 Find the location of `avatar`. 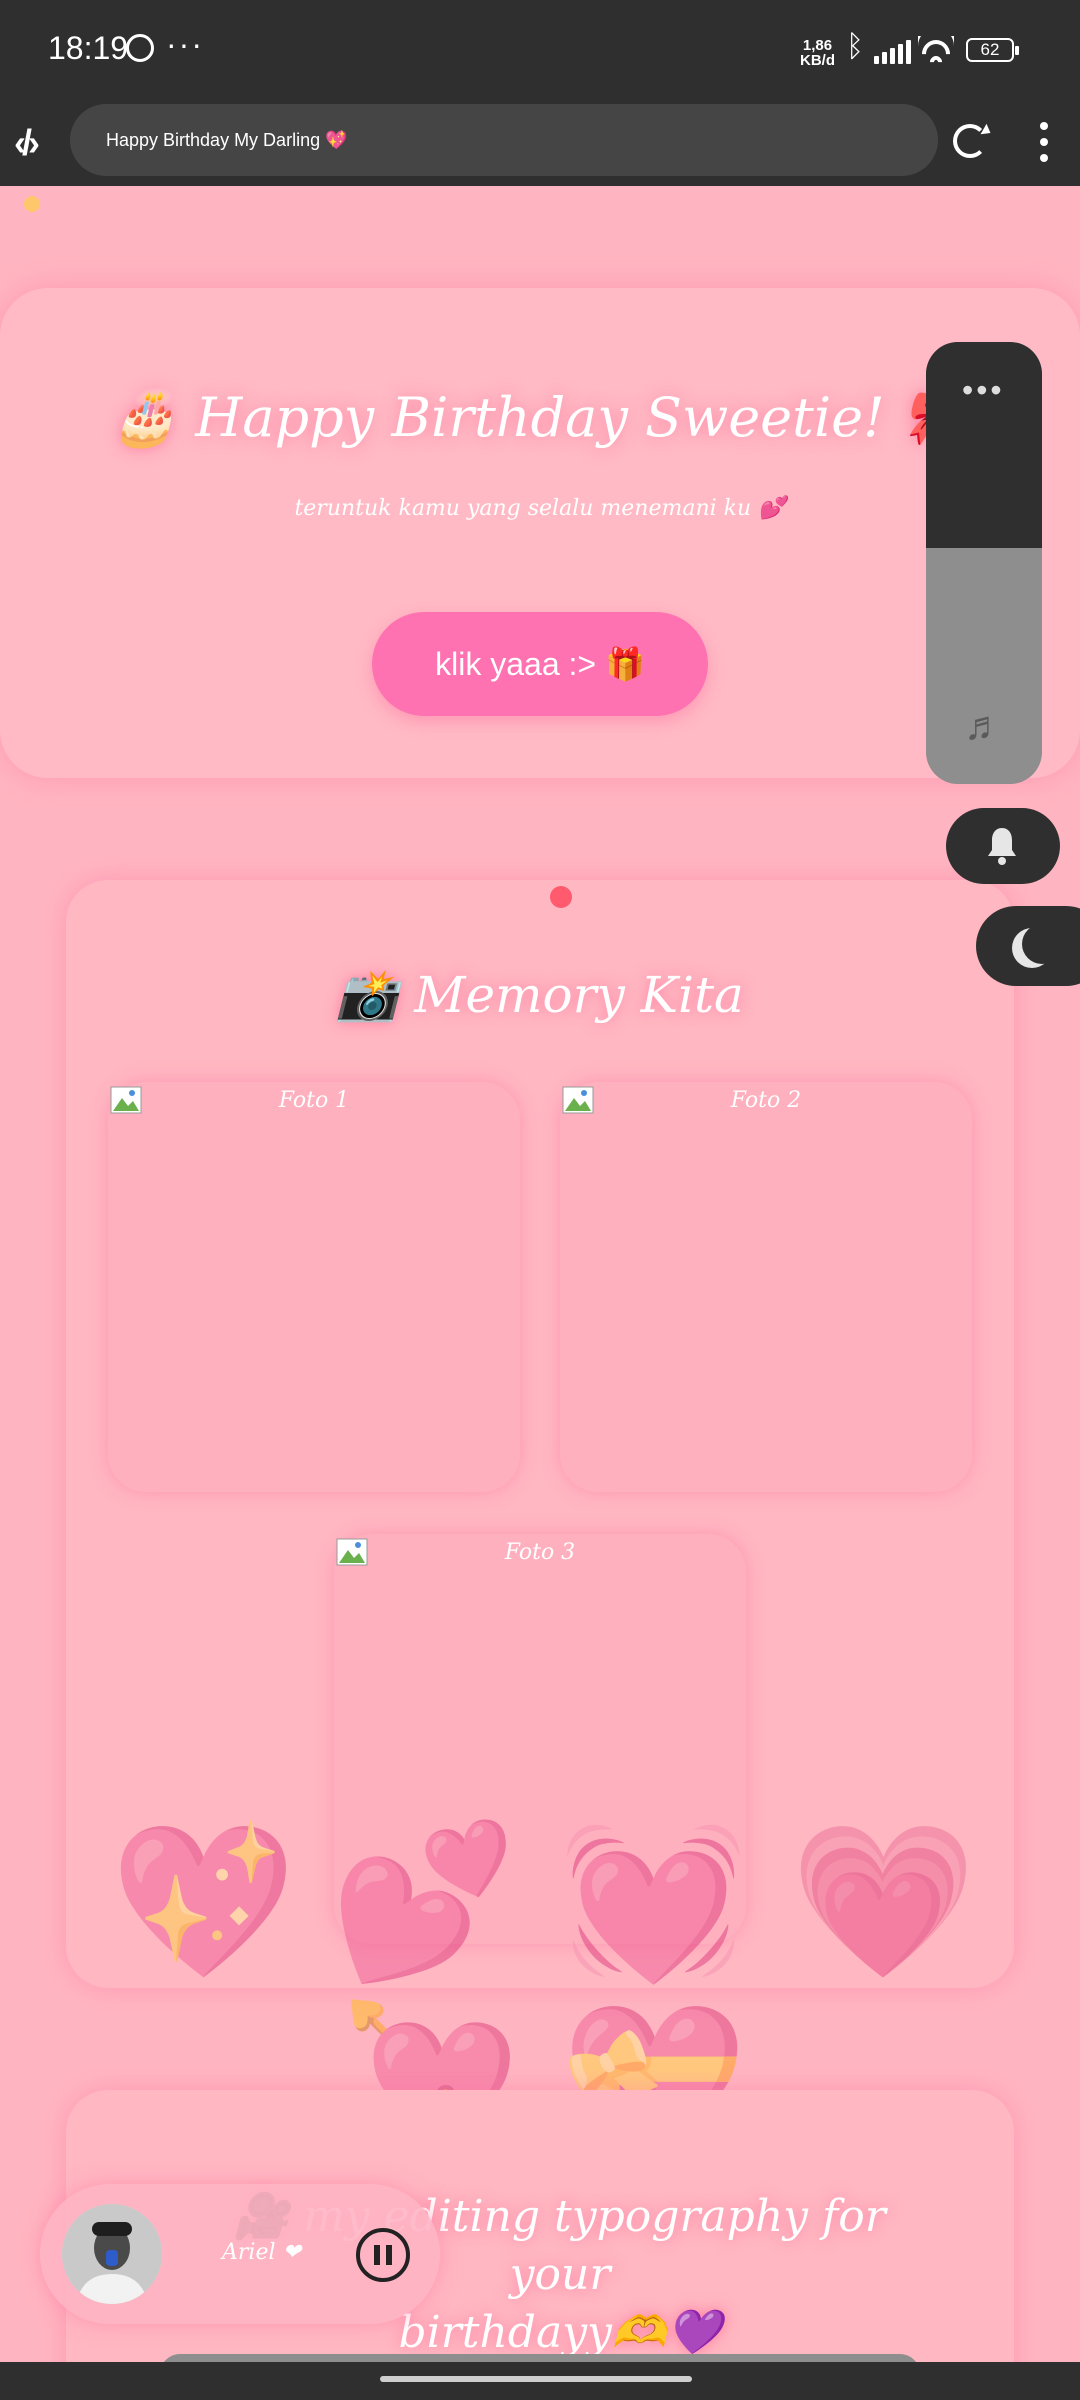

avatar is located at coordinates (112, 2254).